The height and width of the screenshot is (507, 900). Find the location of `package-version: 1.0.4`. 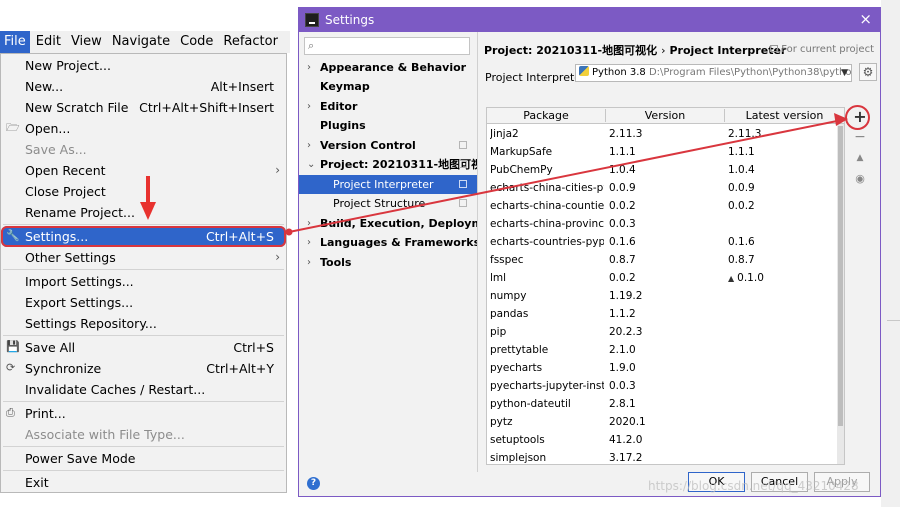

package-version: 1.0.4 is located at coordinates (622, 170).